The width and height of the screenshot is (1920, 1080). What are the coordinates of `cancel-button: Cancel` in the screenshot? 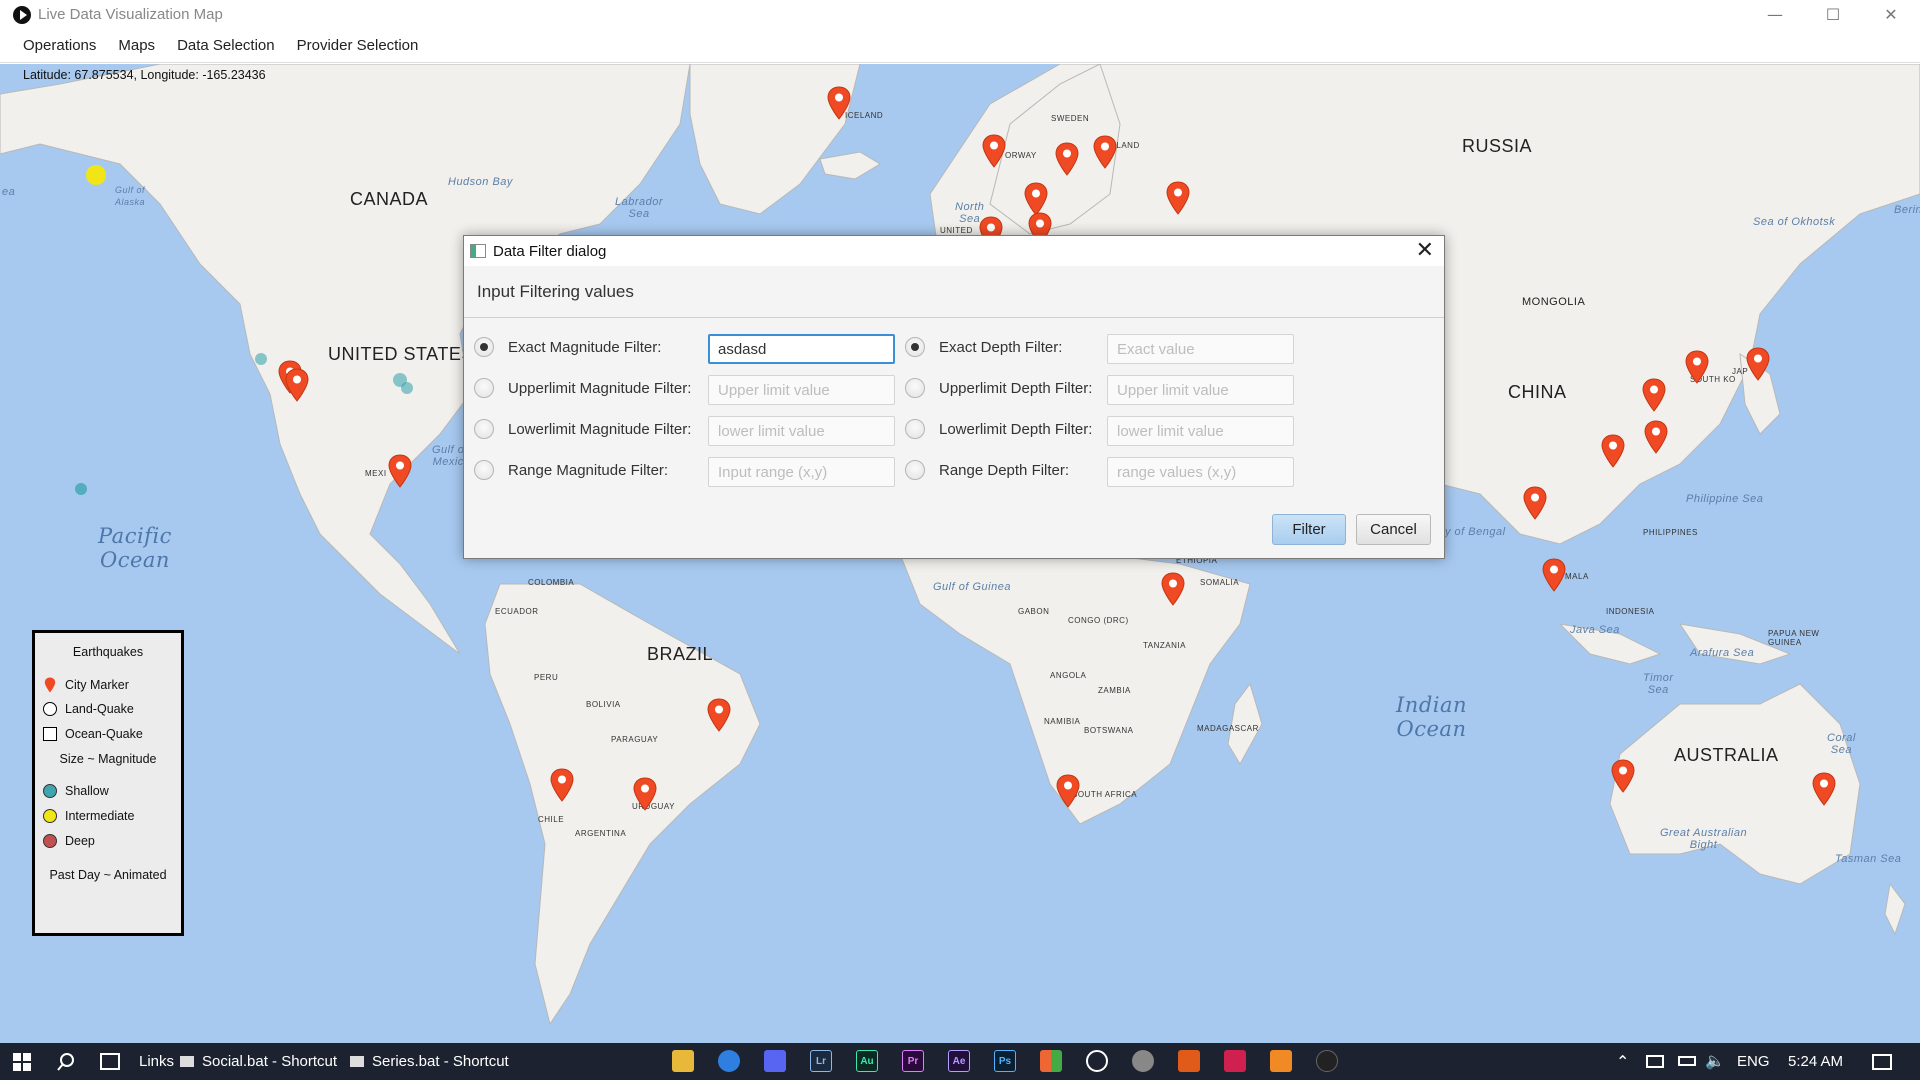 It's located at (1393, 529).